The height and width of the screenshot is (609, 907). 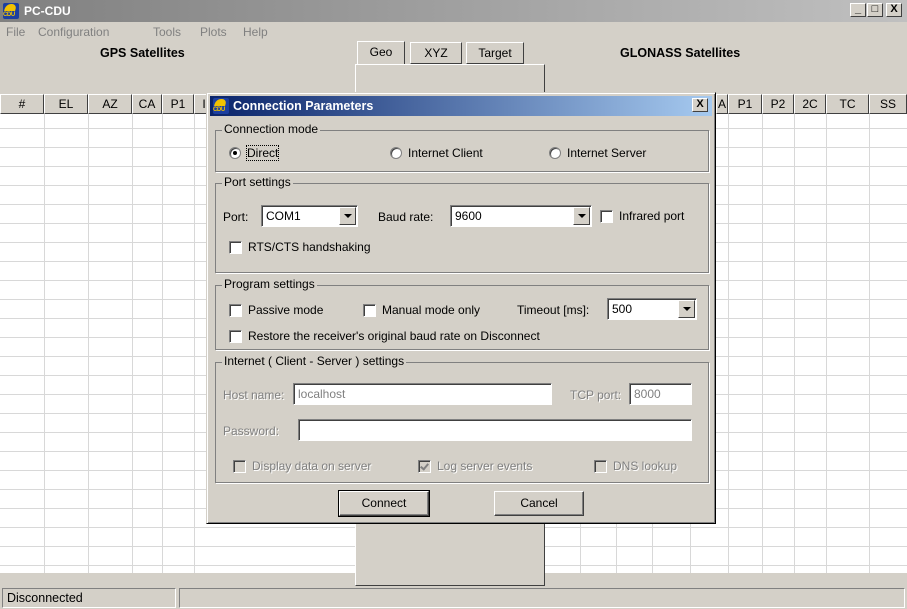 What do you see at coordinates (309, 247) in the screenshot?
I see `rts-cts-label: RTS/CTS handshaking` at bounding box center [309, 247].